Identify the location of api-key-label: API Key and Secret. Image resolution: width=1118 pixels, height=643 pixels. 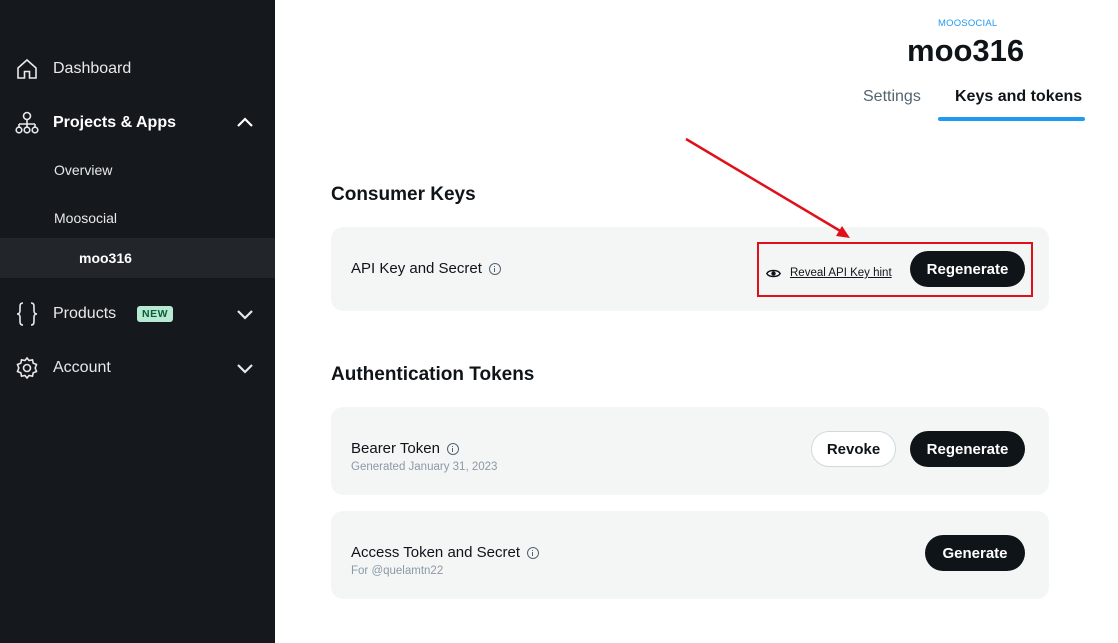
(426, 268).